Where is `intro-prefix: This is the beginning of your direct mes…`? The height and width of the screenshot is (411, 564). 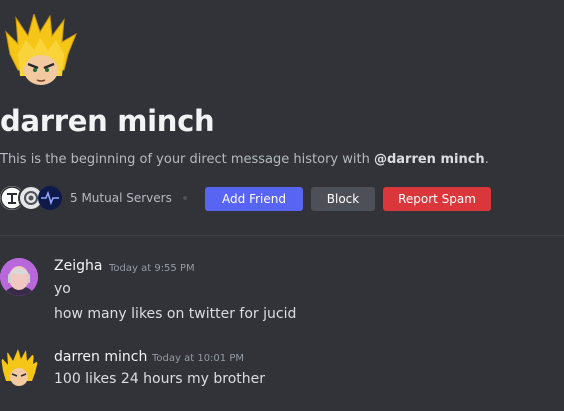
intro-prefix: This is the beginning of your direct mes… is located at coordinates (187, 159).